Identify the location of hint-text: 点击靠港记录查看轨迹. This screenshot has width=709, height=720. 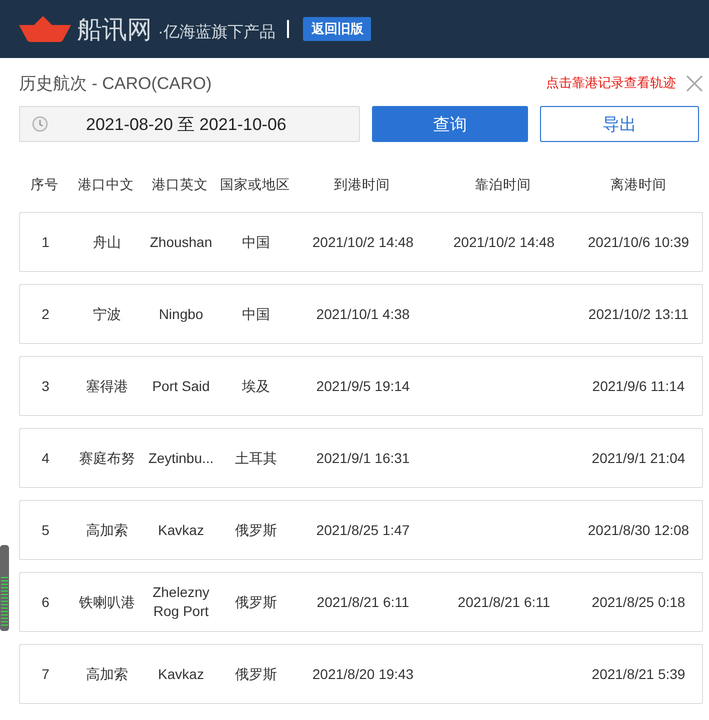
(611, 83).